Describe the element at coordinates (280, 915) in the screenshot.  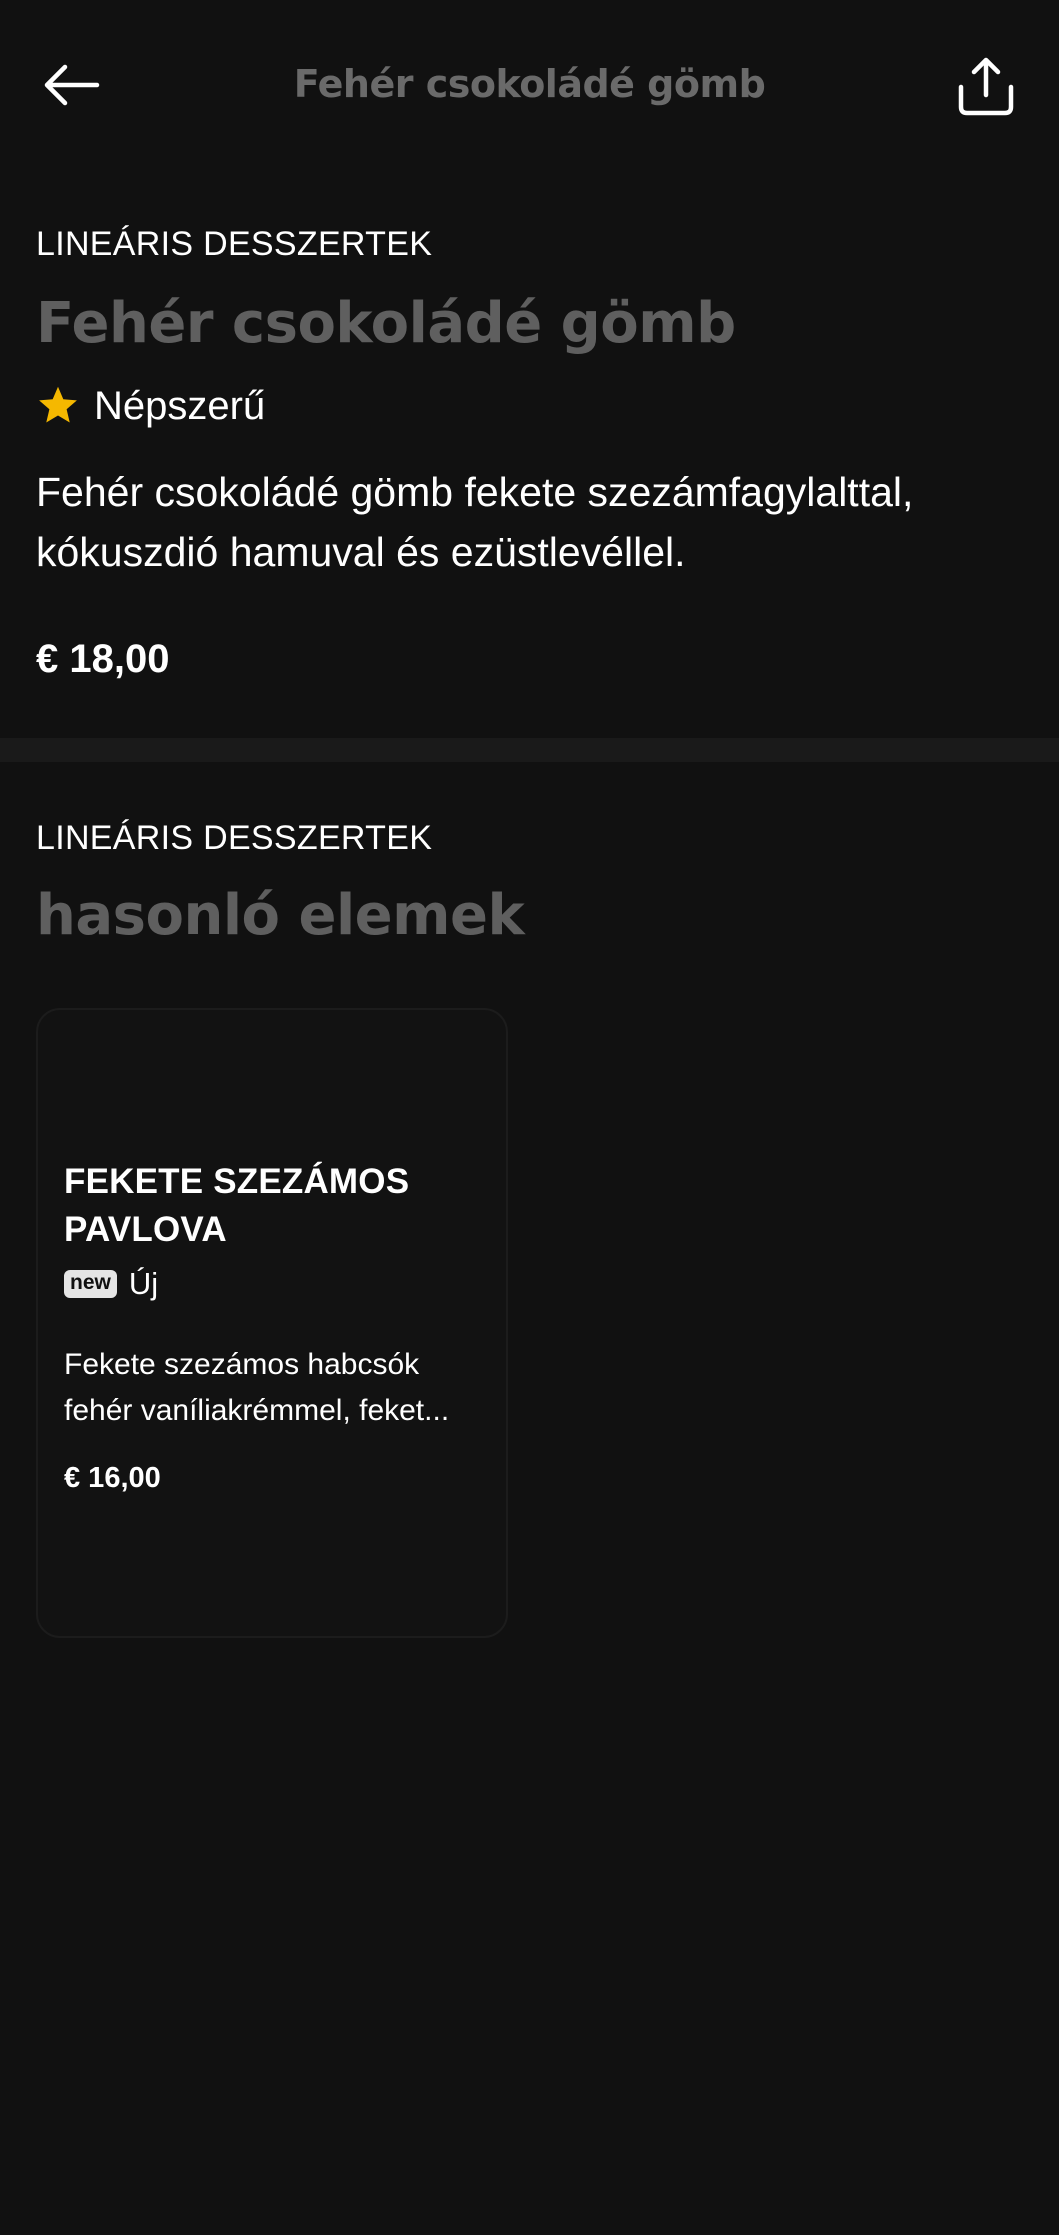
I see `similar-heading: hasonló elemek` at that location.